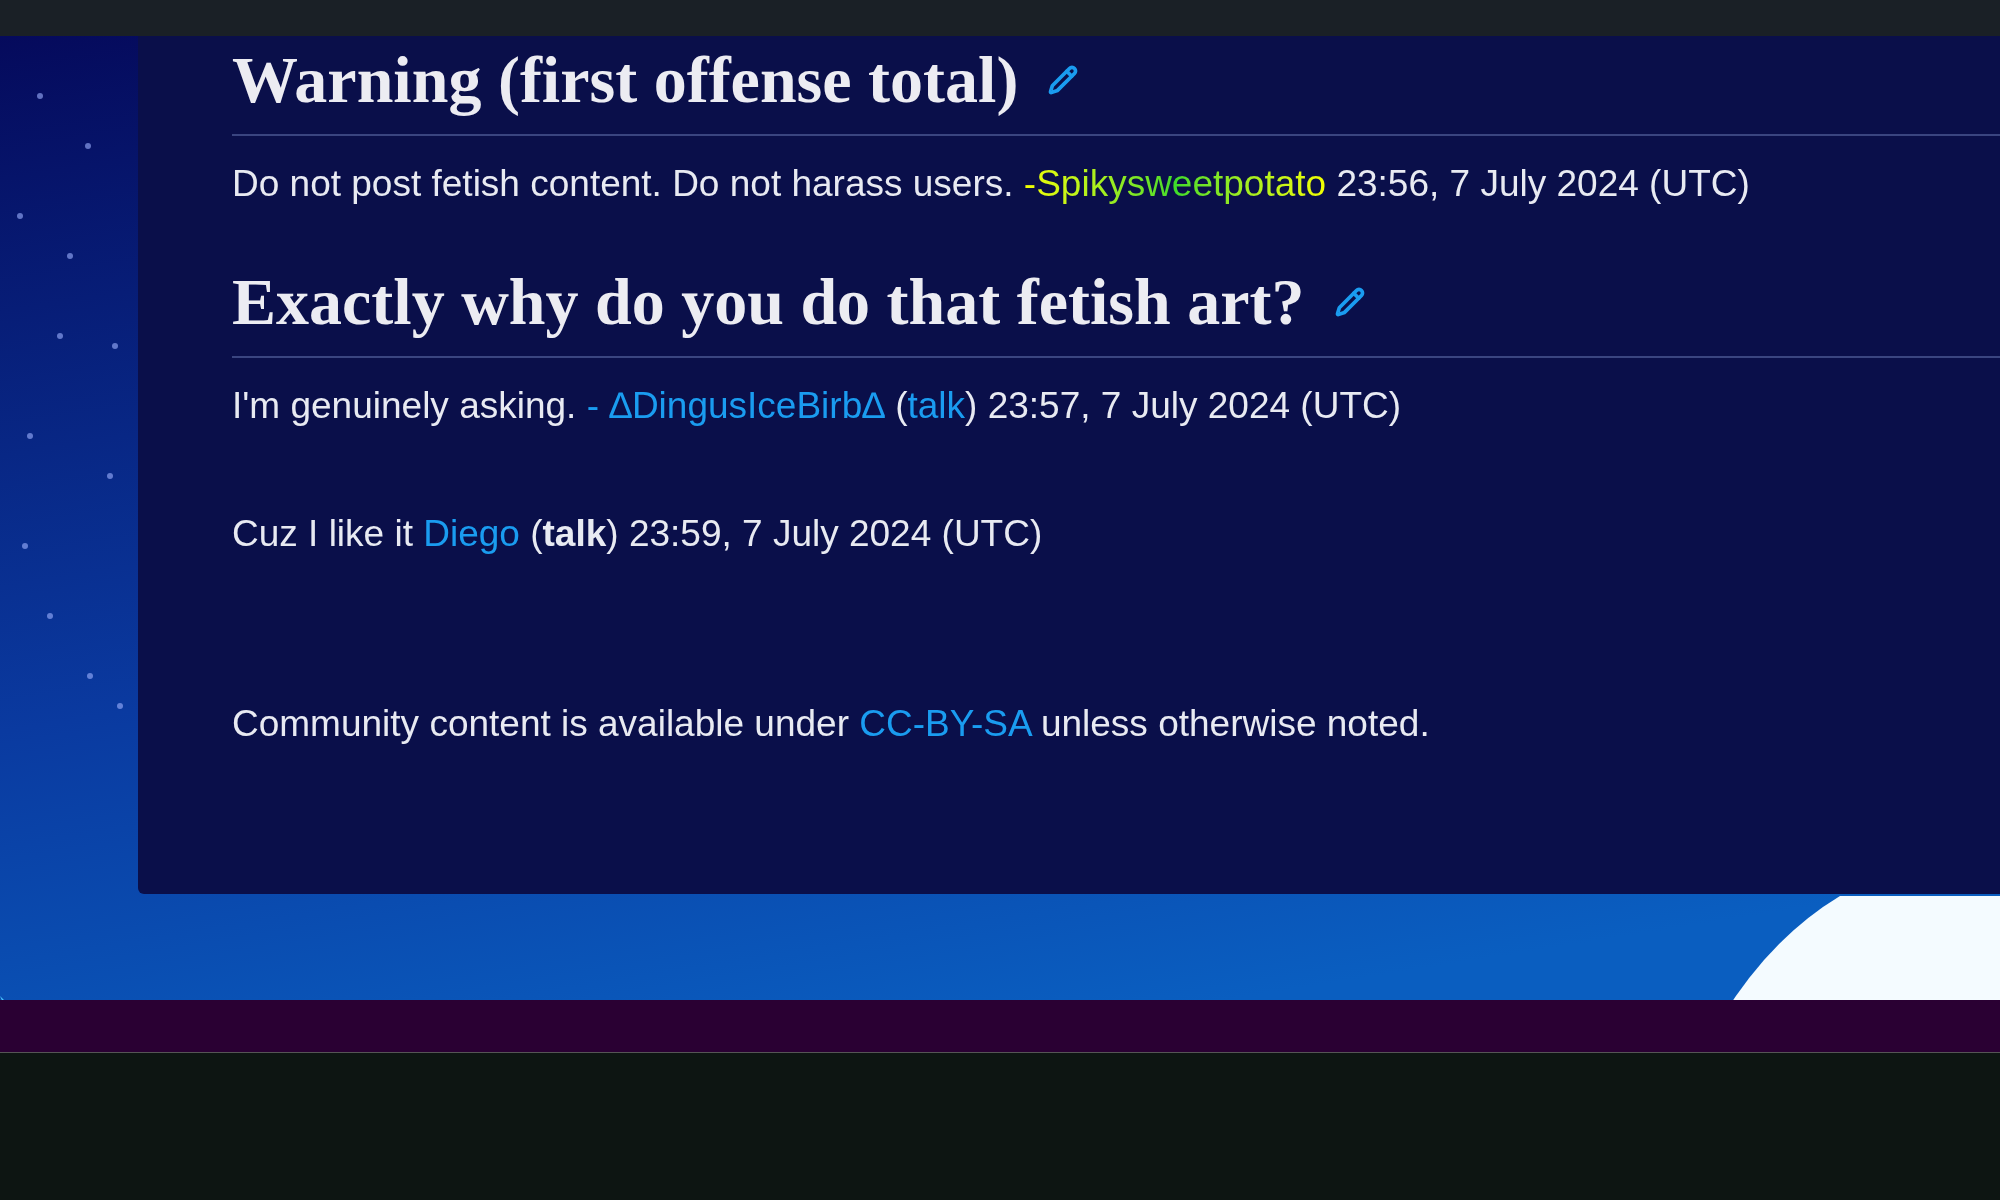  I want to click on section-heading: Warning (first offense total), so click(625, 80).